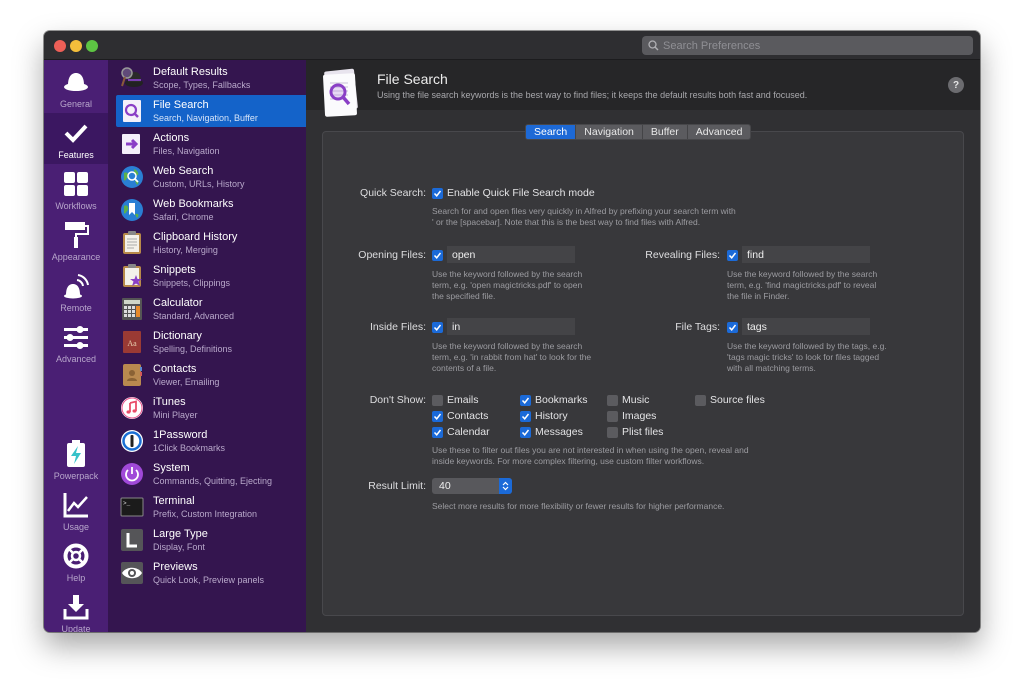  What do you see at coordinates (211, 474) in the screenshot?
I see `feature-item-system: System Commands, Quitting, Ejecting` at bounding box center [211, 474].